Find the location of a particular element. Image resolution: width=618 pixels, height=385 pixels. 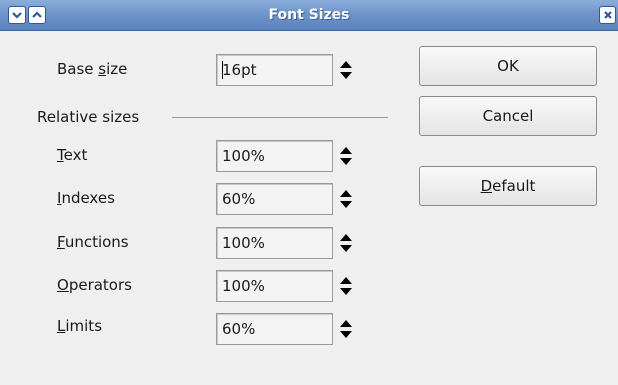

limits-label: Limits is located at coordinates (79, 326).